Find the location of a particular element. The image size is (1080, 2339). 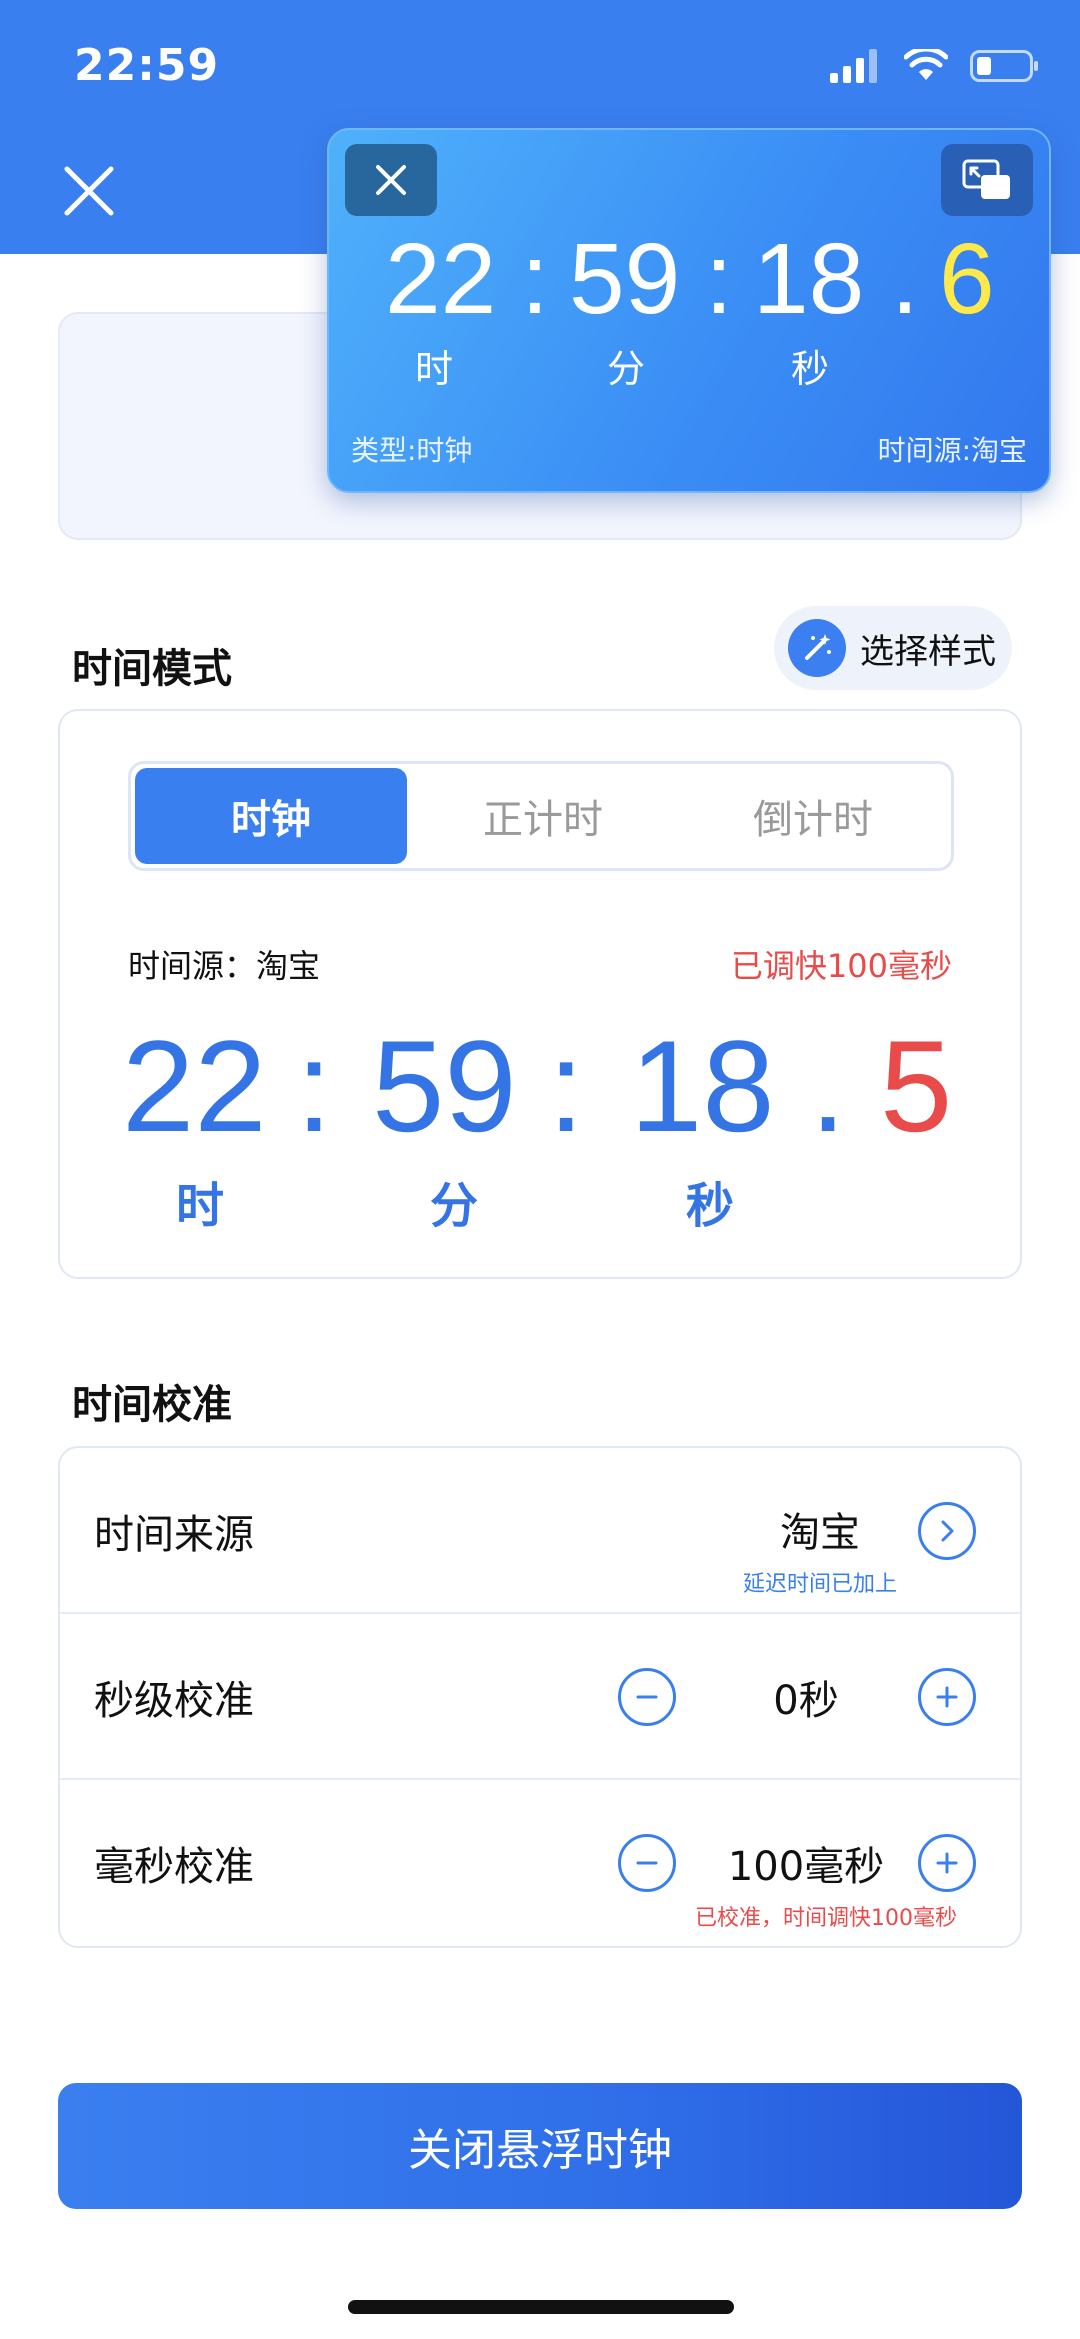

time-source-value: 淘宝 is located at coordinates (820, 1533).